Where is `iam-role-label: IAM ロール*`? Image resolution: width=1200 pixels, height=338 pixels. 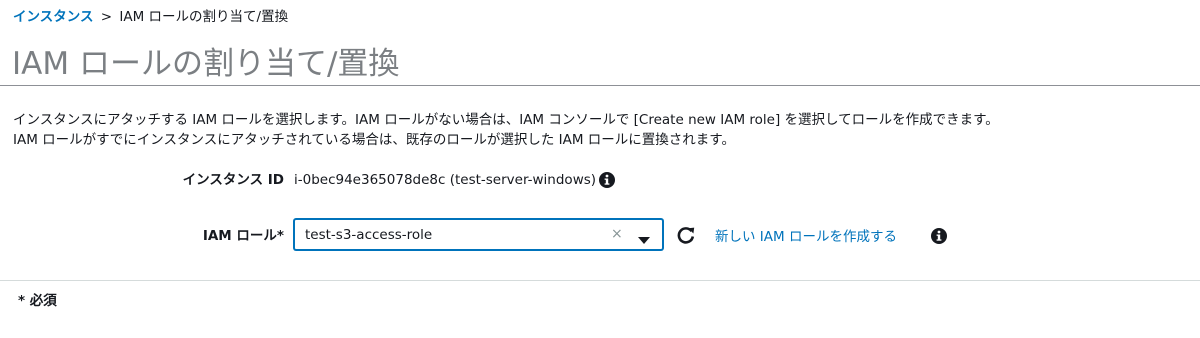 iam-role-label: IAM ロール* is located at coordinates (243, 236).